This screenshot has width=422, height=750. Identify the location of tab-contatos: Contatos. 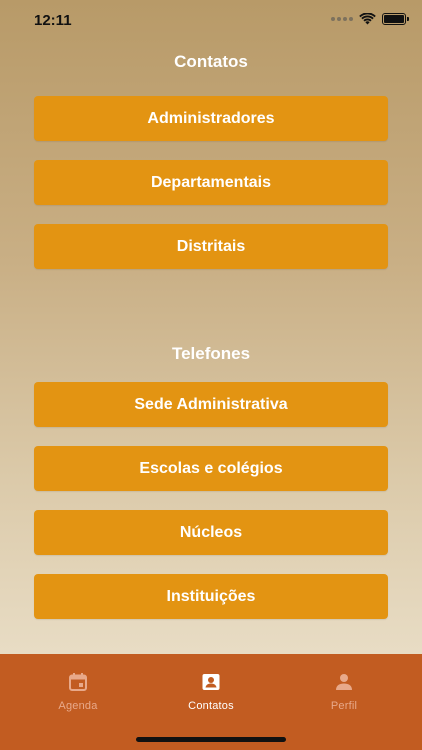
(211, 692).